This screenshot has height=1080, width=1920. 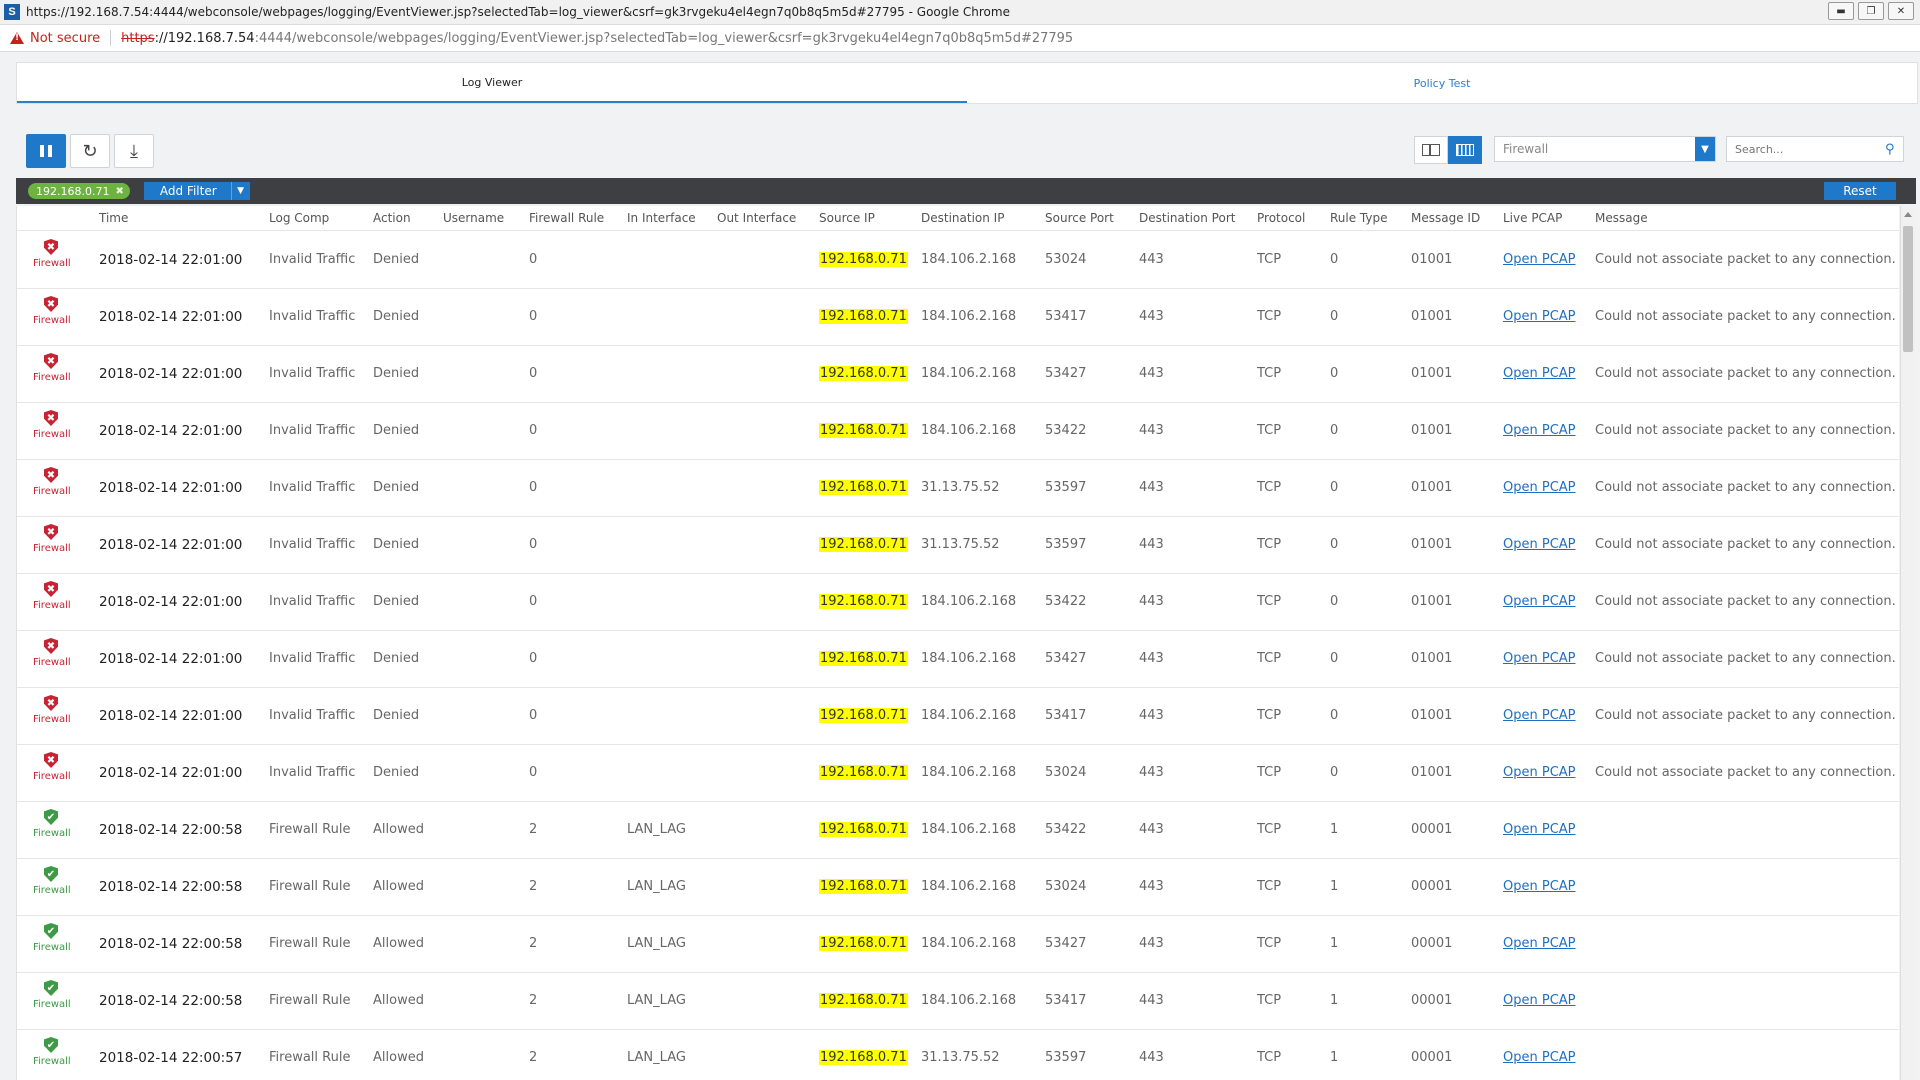 I want to click on filter-chip: 192.168.0.71 ✖, so click(x=79, y=191).